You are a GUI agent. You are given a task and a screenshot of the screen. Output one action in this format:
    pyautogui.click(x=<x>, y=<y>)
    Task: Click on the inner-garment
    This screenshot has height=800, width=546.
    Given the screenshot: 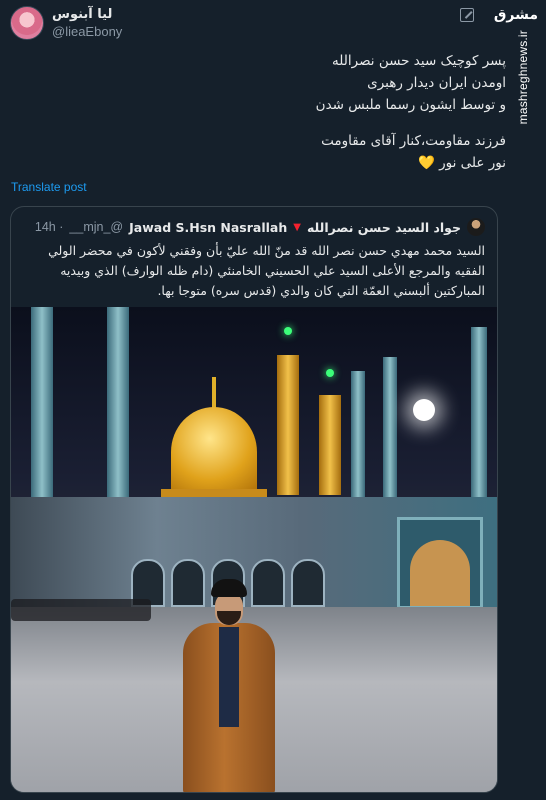 What is the action you would take?
    pyautogui.click(x=229, y=677)
    